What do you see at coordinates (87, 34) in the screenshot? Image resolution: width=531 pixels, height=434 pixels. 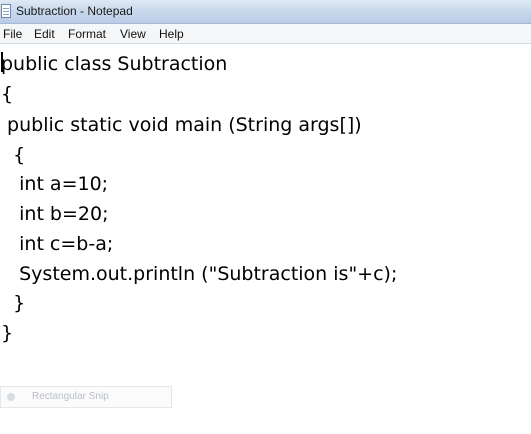 I see `menu-format: Format` at bounding box center [87, 34].